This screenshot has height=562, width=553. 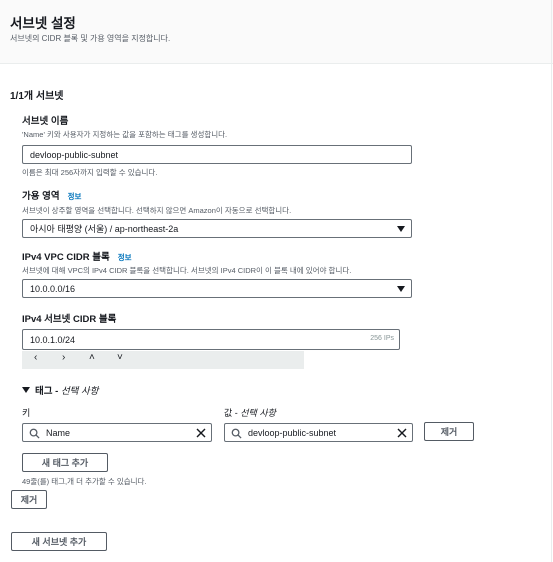 I want to click on az-label-row: 가용 영역 정보, so click(x=51, y=195).